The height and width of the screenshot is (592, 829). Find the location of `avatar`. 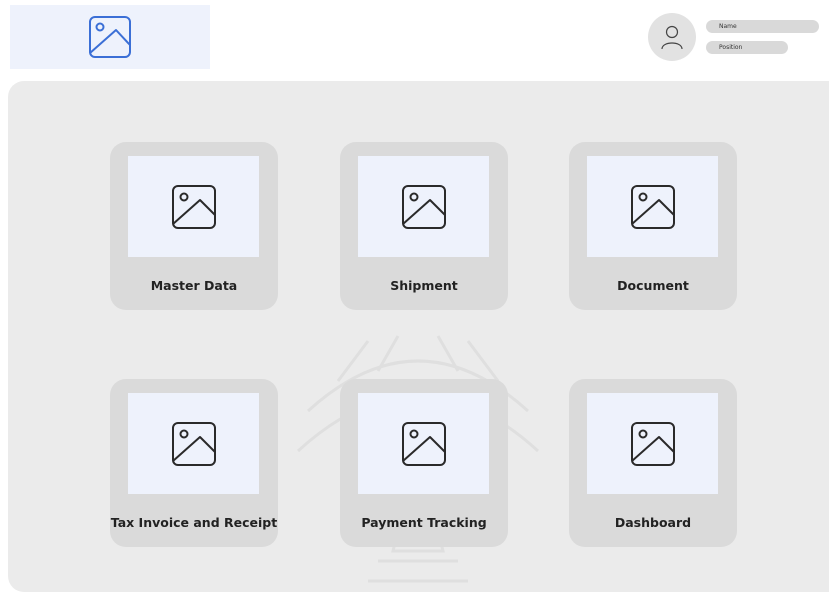

avatar is located at coordinates (672, 37).